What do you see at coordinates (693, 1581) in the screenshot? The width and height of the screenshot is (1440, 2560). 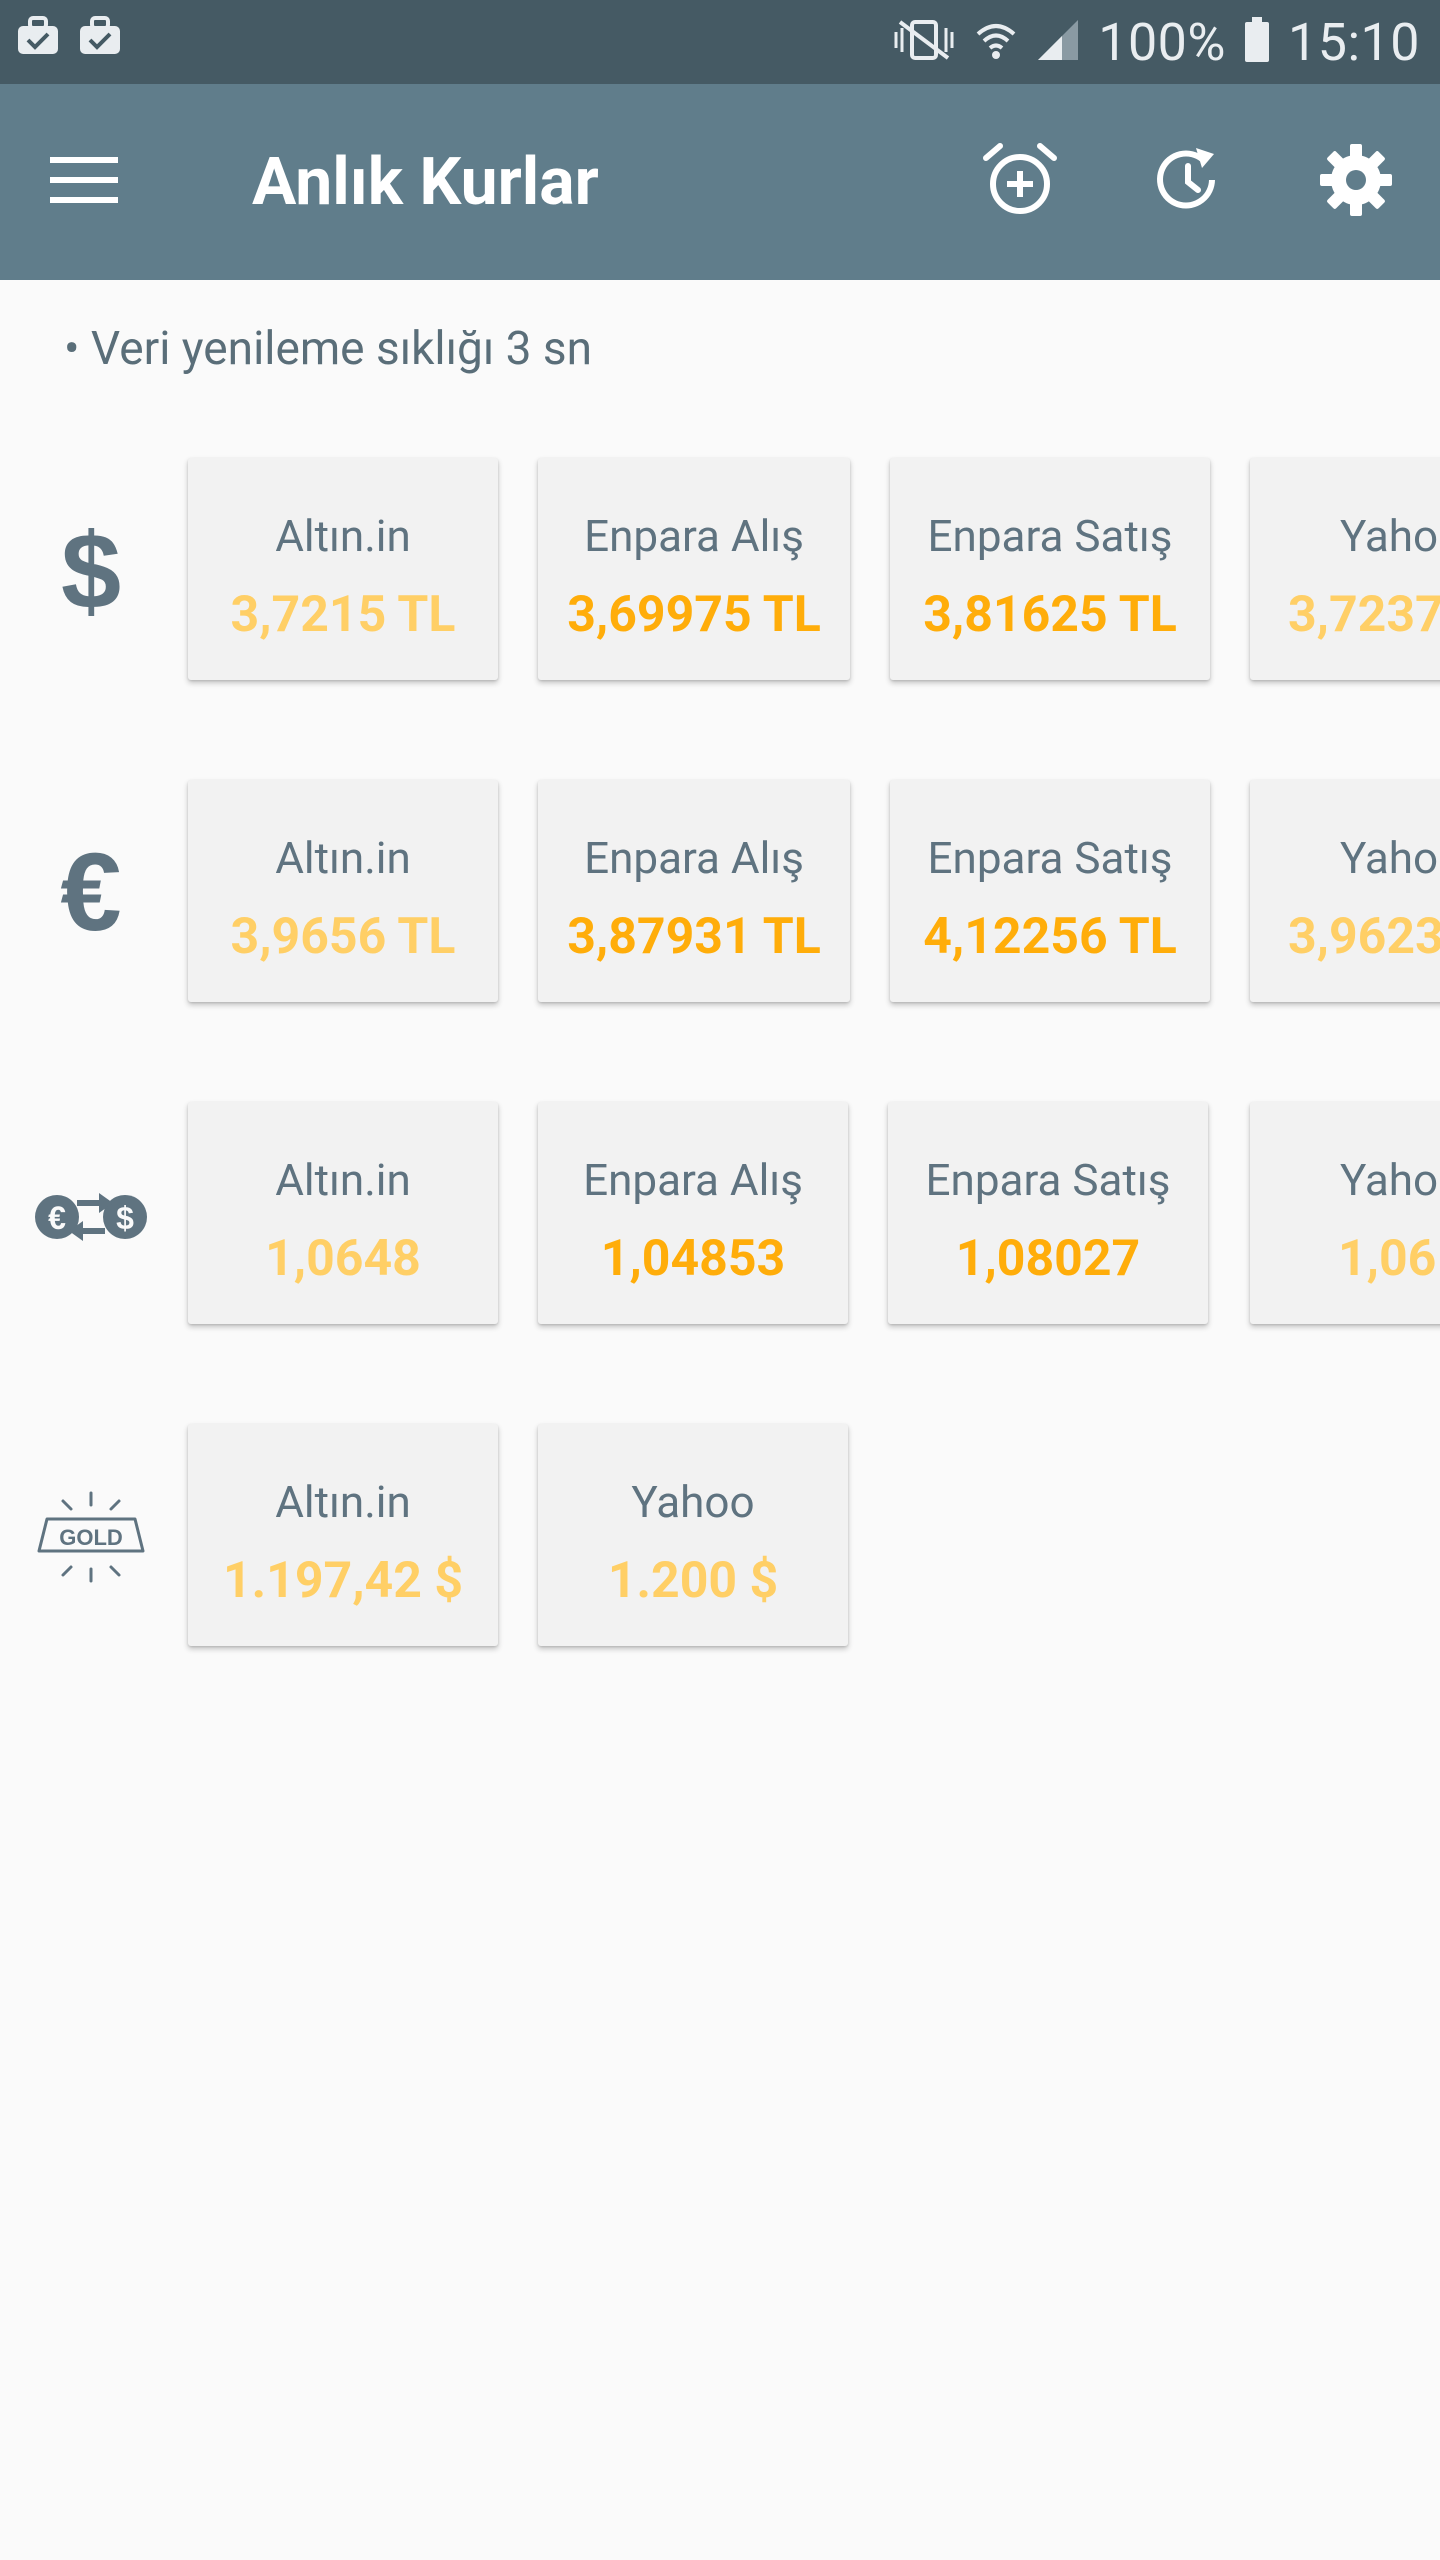 I see `rate-value: 1.200 $` at bounding box center [693, 1581].